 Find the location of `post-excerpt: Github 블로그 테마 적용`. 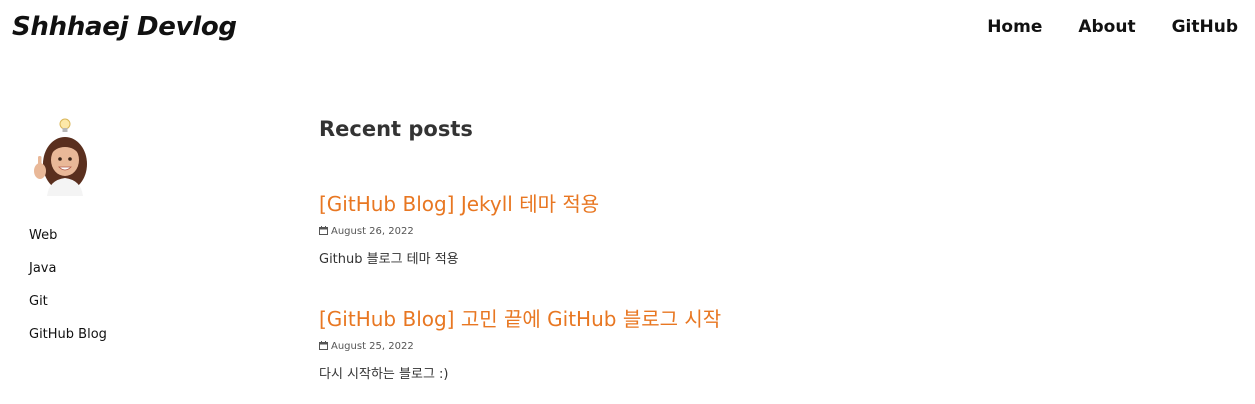

post-excerpt: Github 블로그 테마 적용 is located at coordinates (389, 259).